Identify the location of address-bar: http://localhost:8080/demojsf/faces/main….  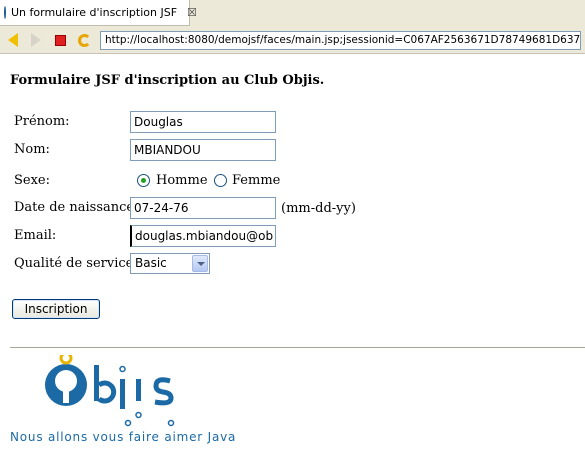
(340, 40).